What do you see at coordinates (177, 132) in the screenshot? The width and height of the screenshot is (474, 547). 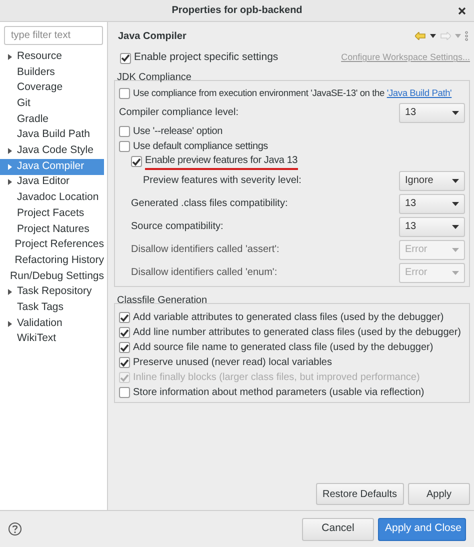 I see `checkbox-label: Use '--release' option` at bounding box center [177, 132].